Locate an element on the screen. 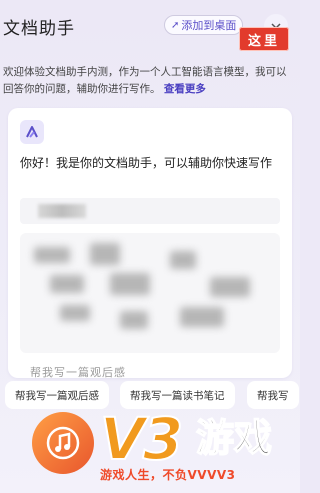 The width and height of the screenshot is (320, 493). redacted-smudge is located at coordinates (62, 211).